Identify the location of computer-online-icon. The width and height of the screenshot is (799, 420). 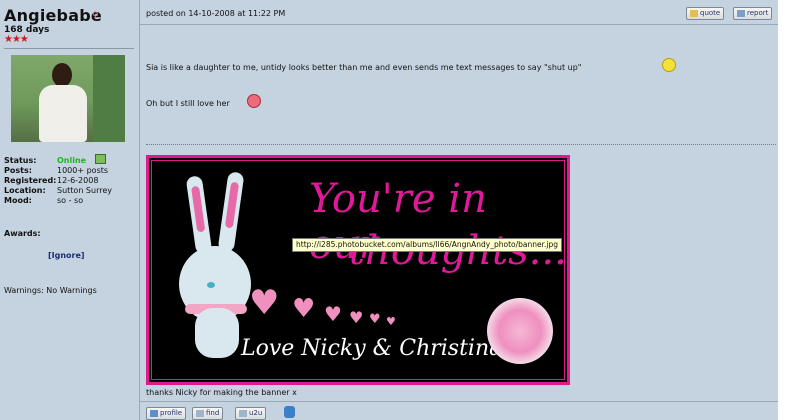
(100, 159).